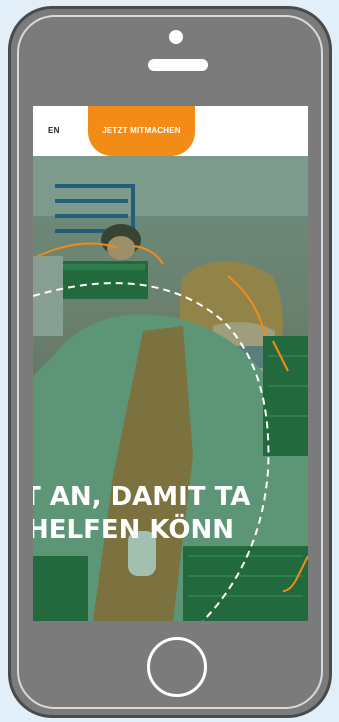 This screenshot has height=722, width=339. Describe the element at coordinates (178, 65) in the screenshot. I see `speaker-slot` at that location.